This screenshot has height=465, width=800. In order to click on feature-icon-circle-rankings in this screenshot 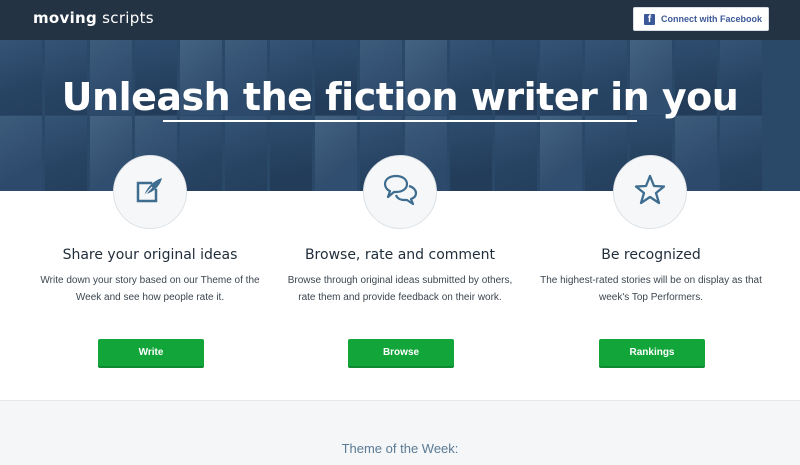, I will do `click(650, 192)`.